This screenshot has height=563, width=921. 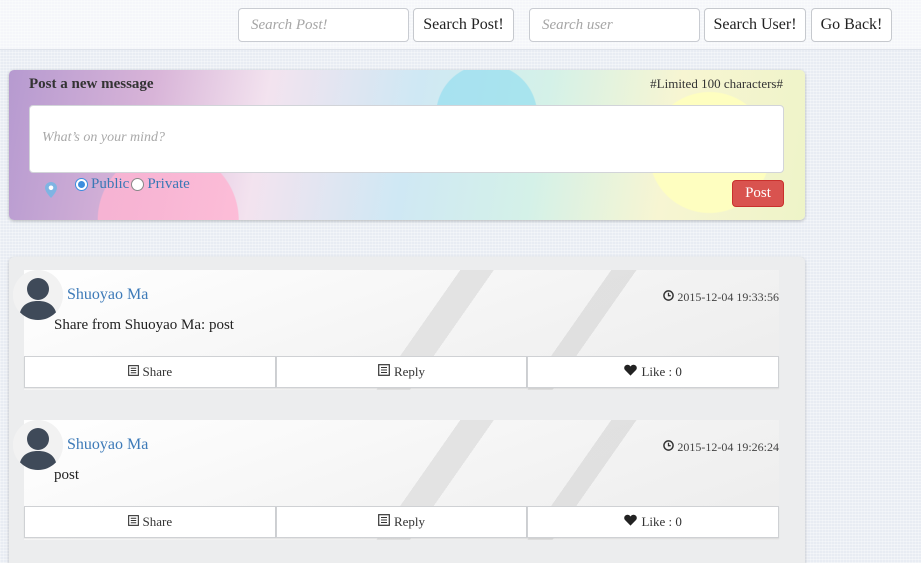 I want to click on timestamp-text: 2015-12-04 19:33:56, so click(x=728, y=297).